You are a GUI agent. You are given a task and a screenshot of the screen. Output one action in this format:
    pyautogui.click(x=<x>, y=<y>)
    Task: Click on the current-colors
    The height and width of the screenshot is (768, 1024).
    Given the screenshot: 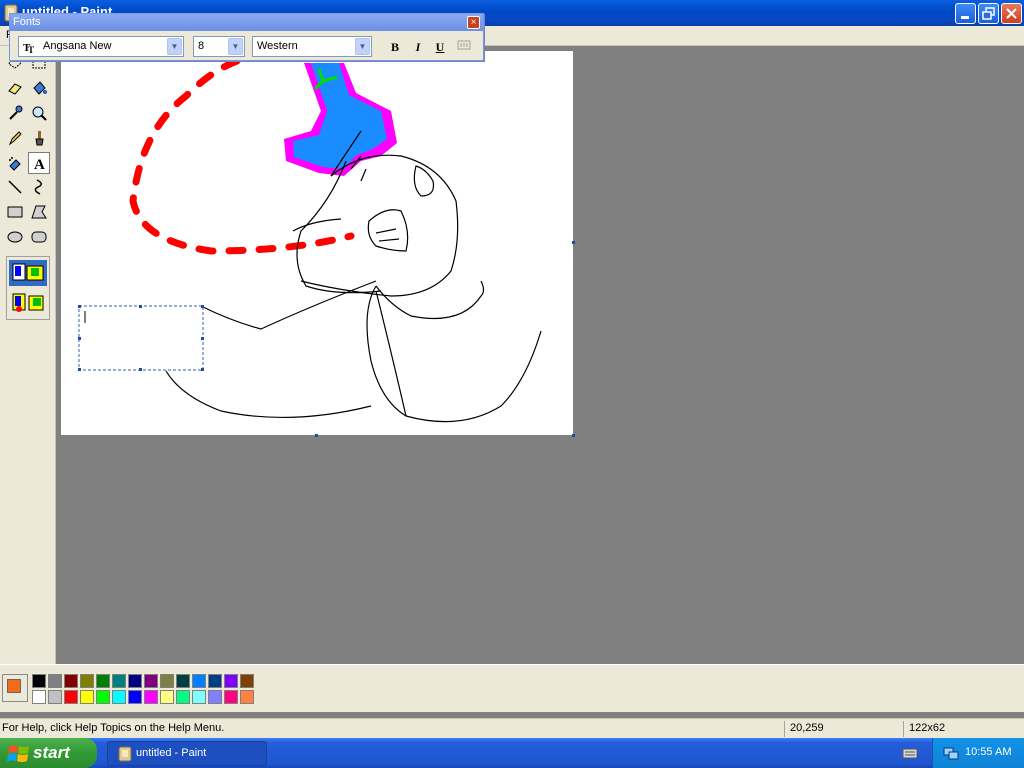 What is the action you would take?
    pyautogui.click(x=15, y=688)
    